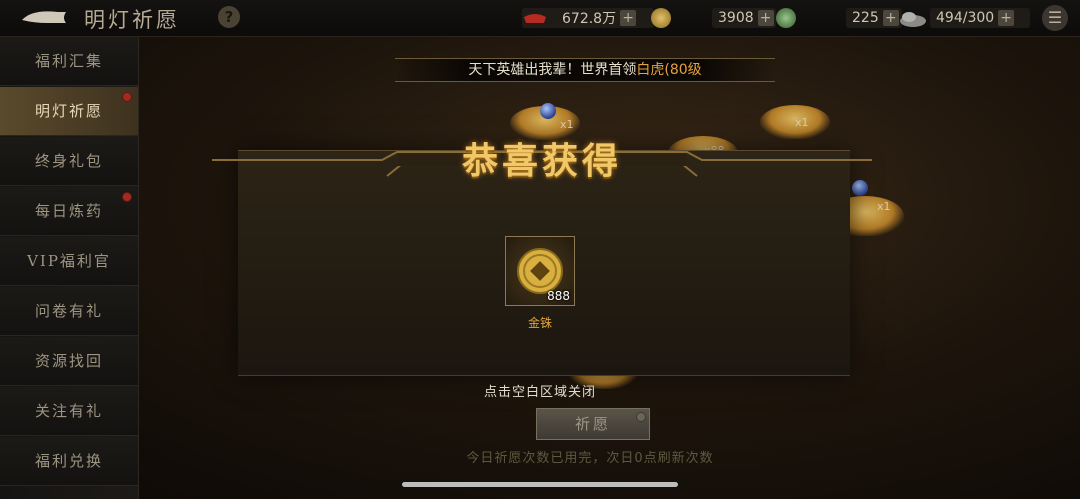  I want to click on home-indicator, so click(540, 484).